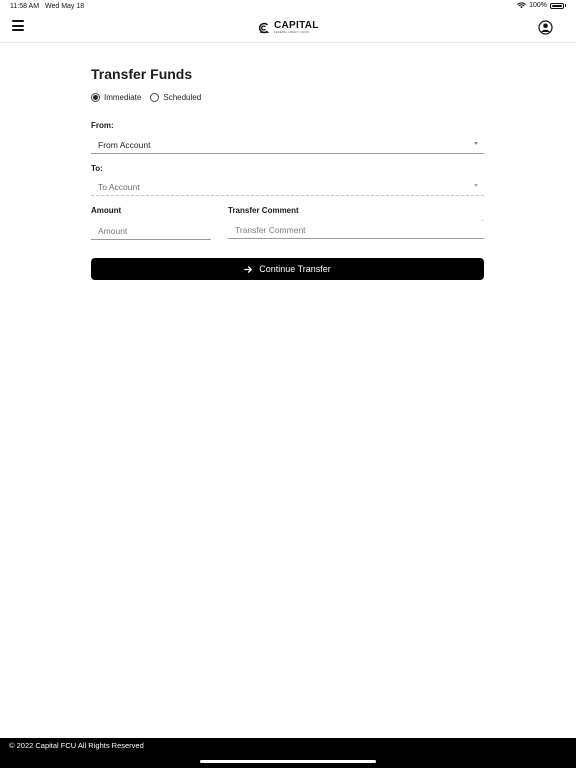 The width and height of the screenshot is (576, 768). What do you see at coordinates (106, 210) in the screenshot?
I see `amount-label: Amount` at bounding box center [106, 210].